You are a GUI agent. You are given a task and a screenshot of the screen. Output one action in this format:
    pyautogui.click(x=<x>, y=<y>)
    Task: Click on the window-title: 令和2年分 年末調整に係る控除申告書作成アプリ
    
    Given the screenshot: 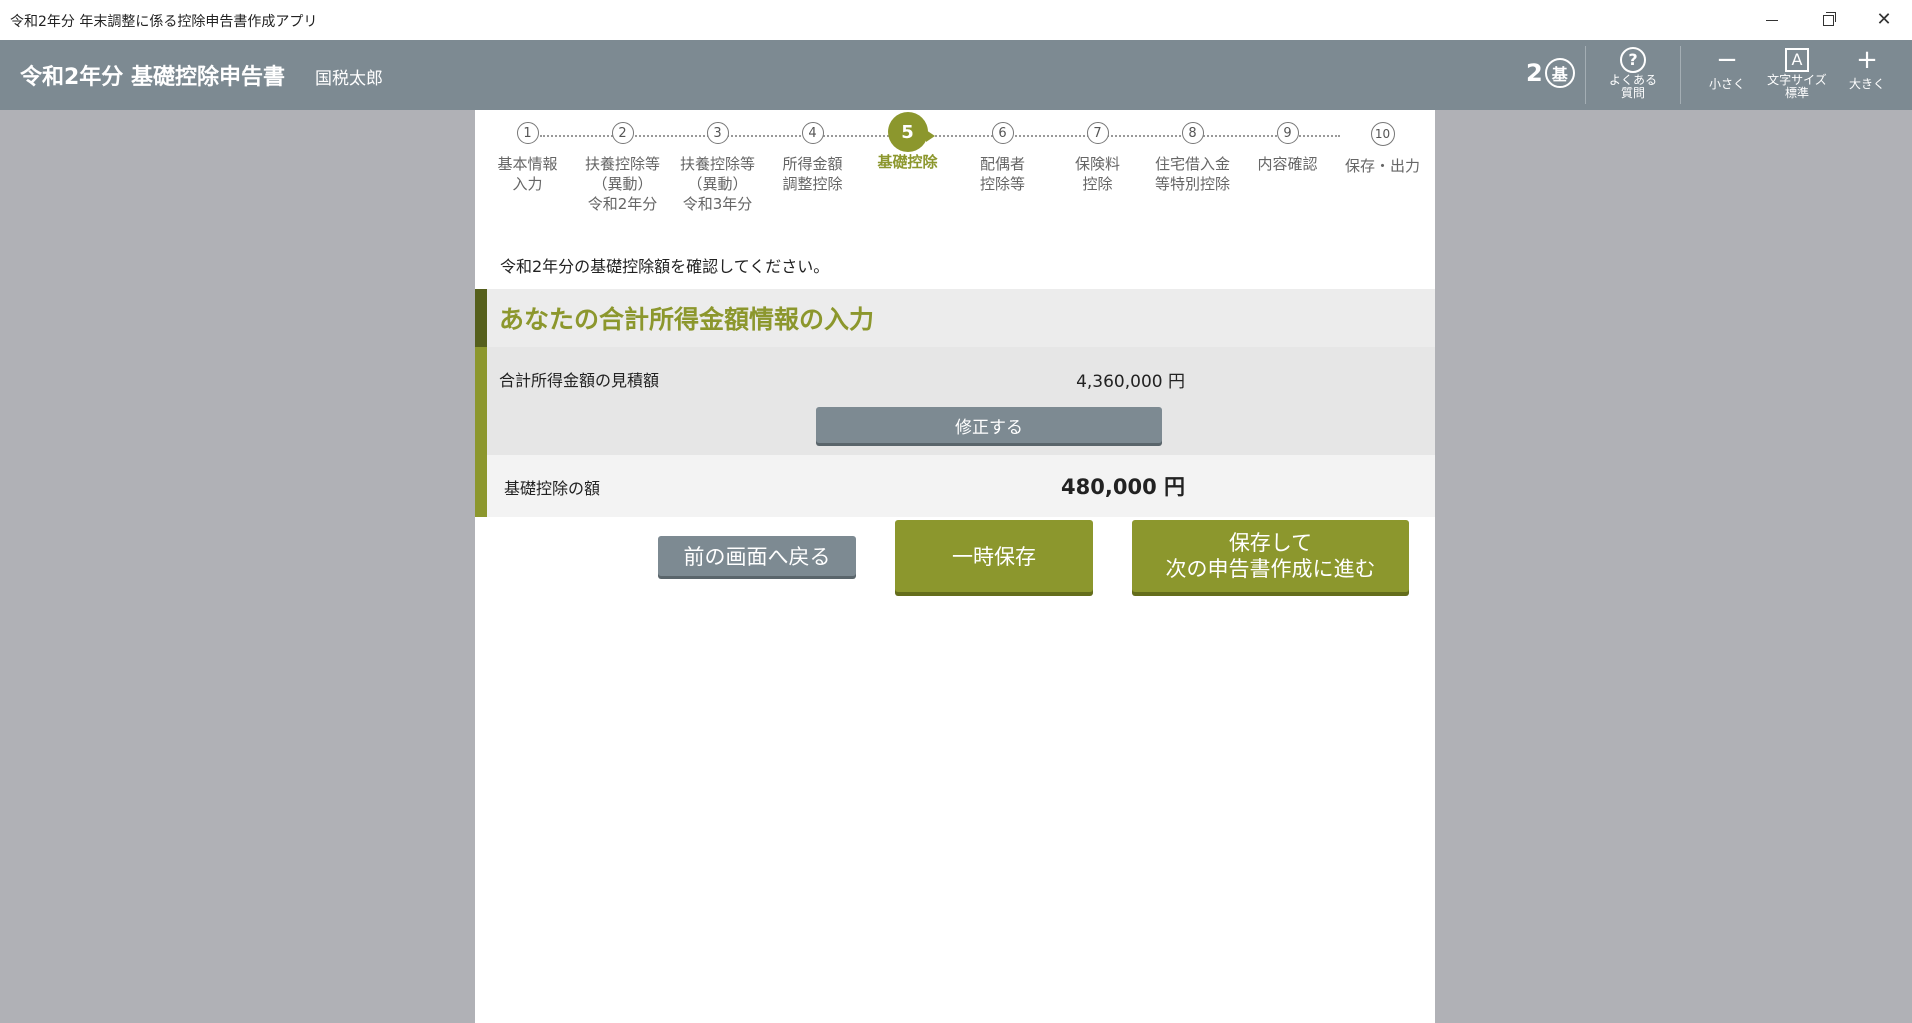 What is the action you would take?
    pyautogui.click(x=164, y=22)
    